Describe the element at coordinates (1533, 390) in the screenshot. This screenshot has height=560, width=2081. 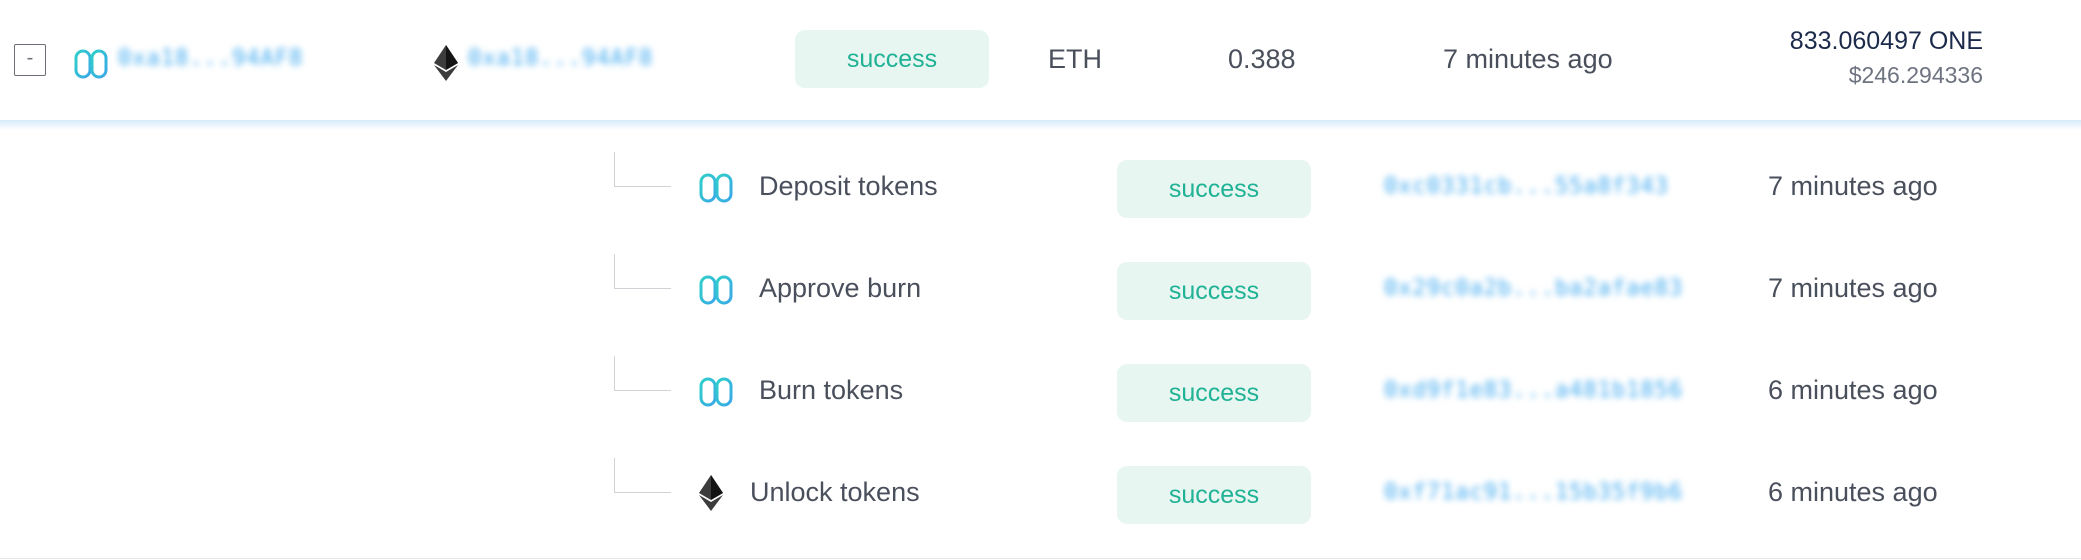
I see `transaction-hash-link: 0xd9f1e83...a481b1856` at that location.